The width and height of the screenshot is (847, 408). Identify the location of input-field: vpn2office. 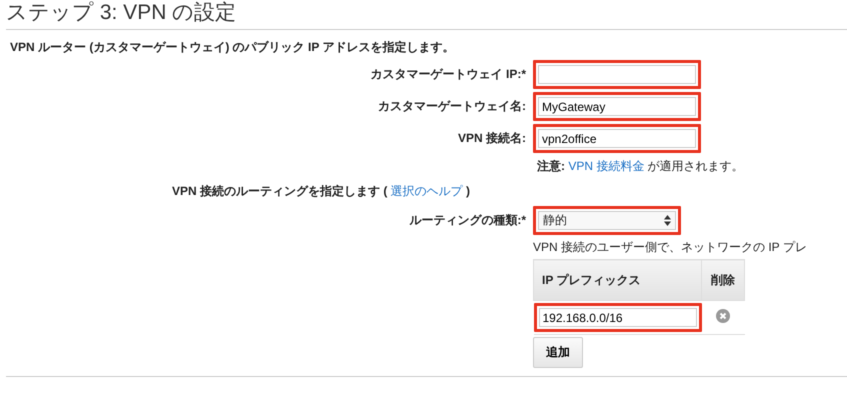
(617, 138).